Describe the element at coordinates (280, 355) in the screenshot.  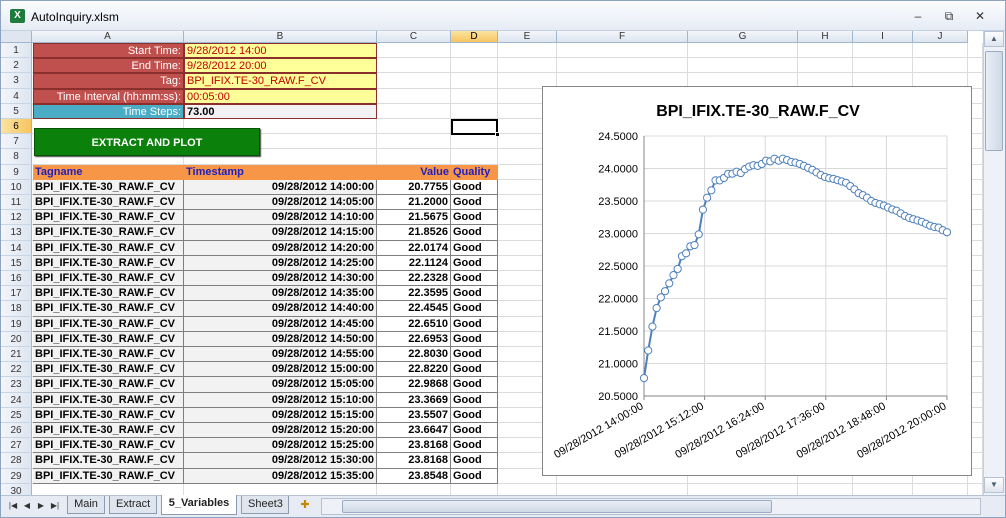
I see `table-cell: 09/28/2012 14:55:00` at that location.